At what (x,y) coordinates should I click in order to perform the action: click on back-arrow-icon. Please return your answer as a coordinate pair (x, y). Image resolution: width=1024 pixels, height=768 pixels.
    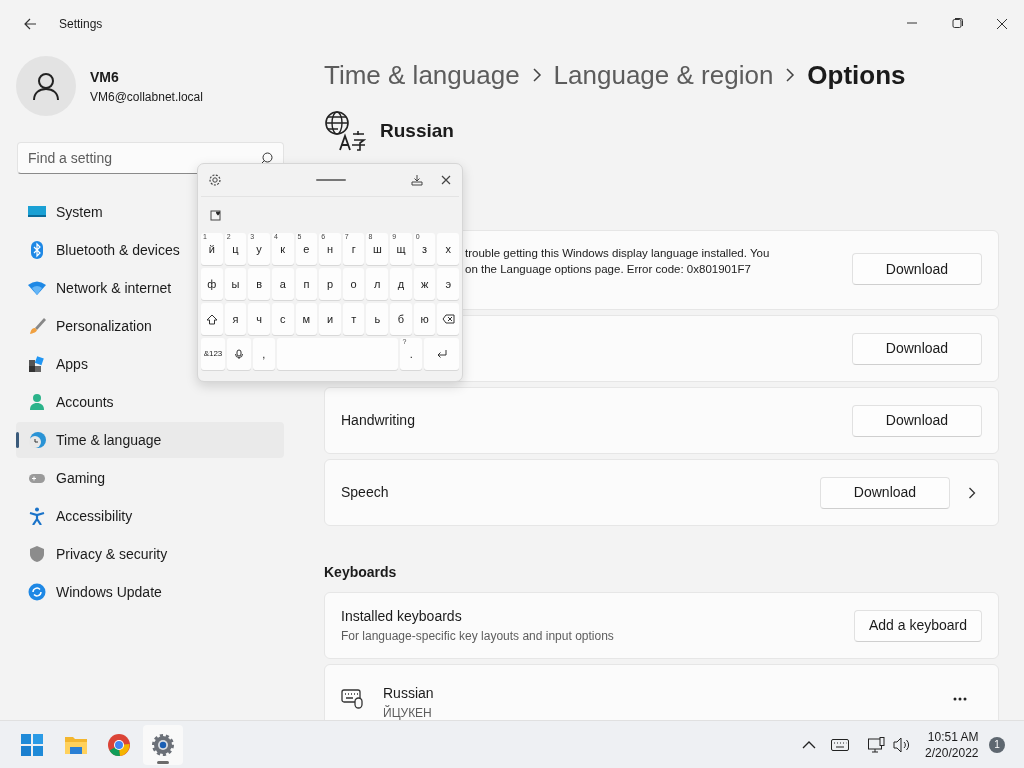
    Looking at the image, I should click on (29, 24).